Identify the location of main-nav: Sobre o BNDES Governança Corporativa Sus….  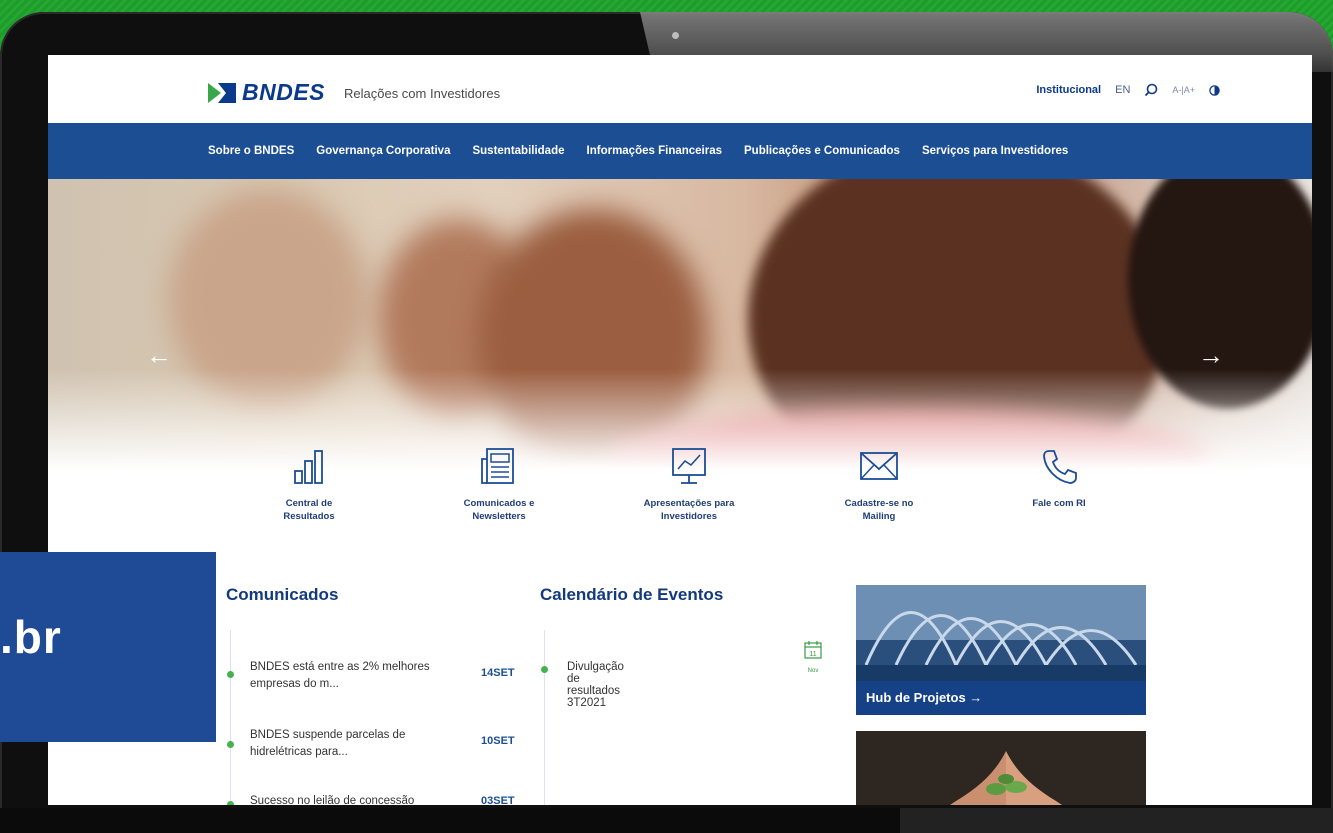
(680, 151).